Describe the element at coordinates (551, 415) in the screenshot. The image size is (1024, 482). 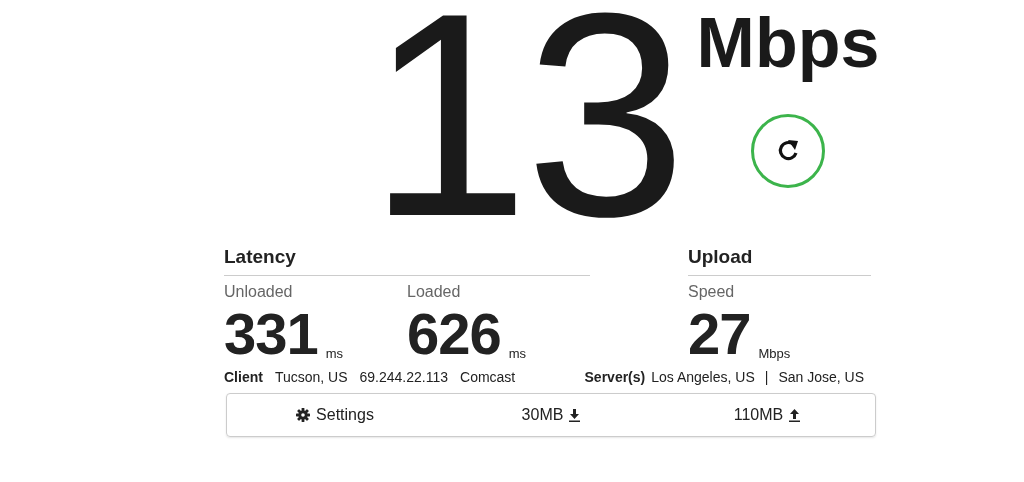
I see `download-size-button: 30MB` at that location.